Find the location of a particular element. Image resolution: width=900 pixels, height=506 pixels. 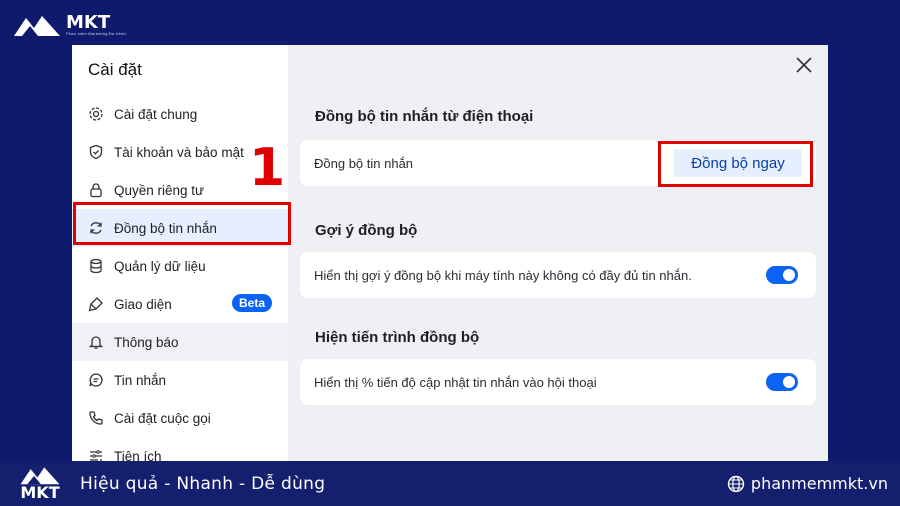

nav-item-call-settings: Cài đặt cuộc gọi is located at coordinates (180, 418).